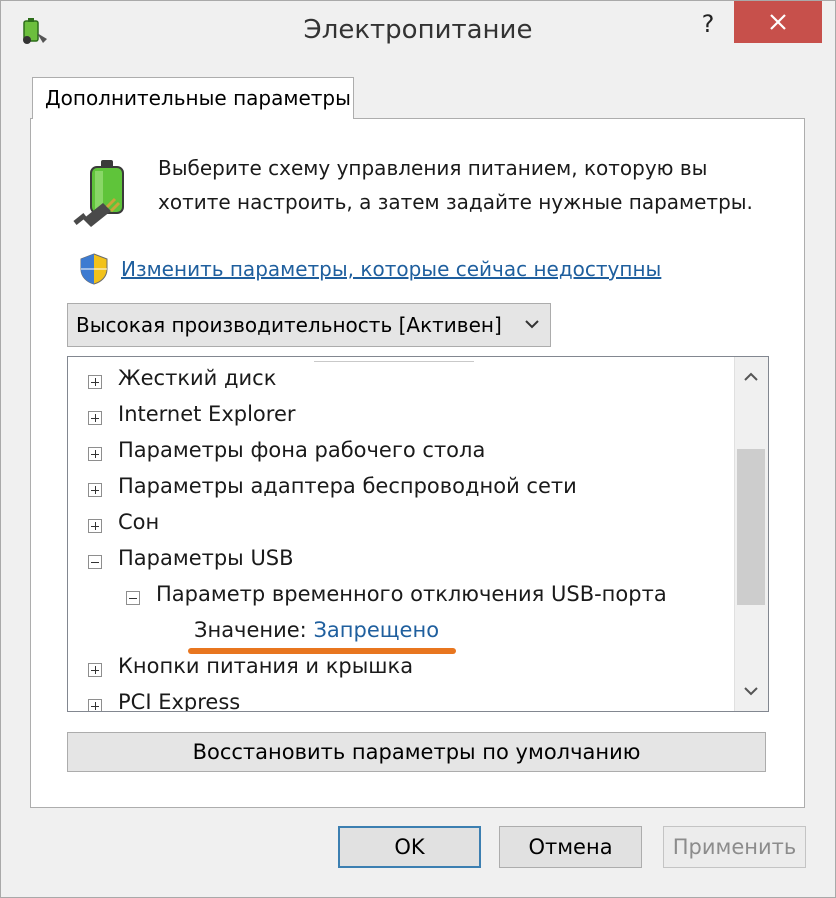 The width and height of the screenshot is (836, 898). I want to click on title-bar: Электропитание ?, so click(418, 32).